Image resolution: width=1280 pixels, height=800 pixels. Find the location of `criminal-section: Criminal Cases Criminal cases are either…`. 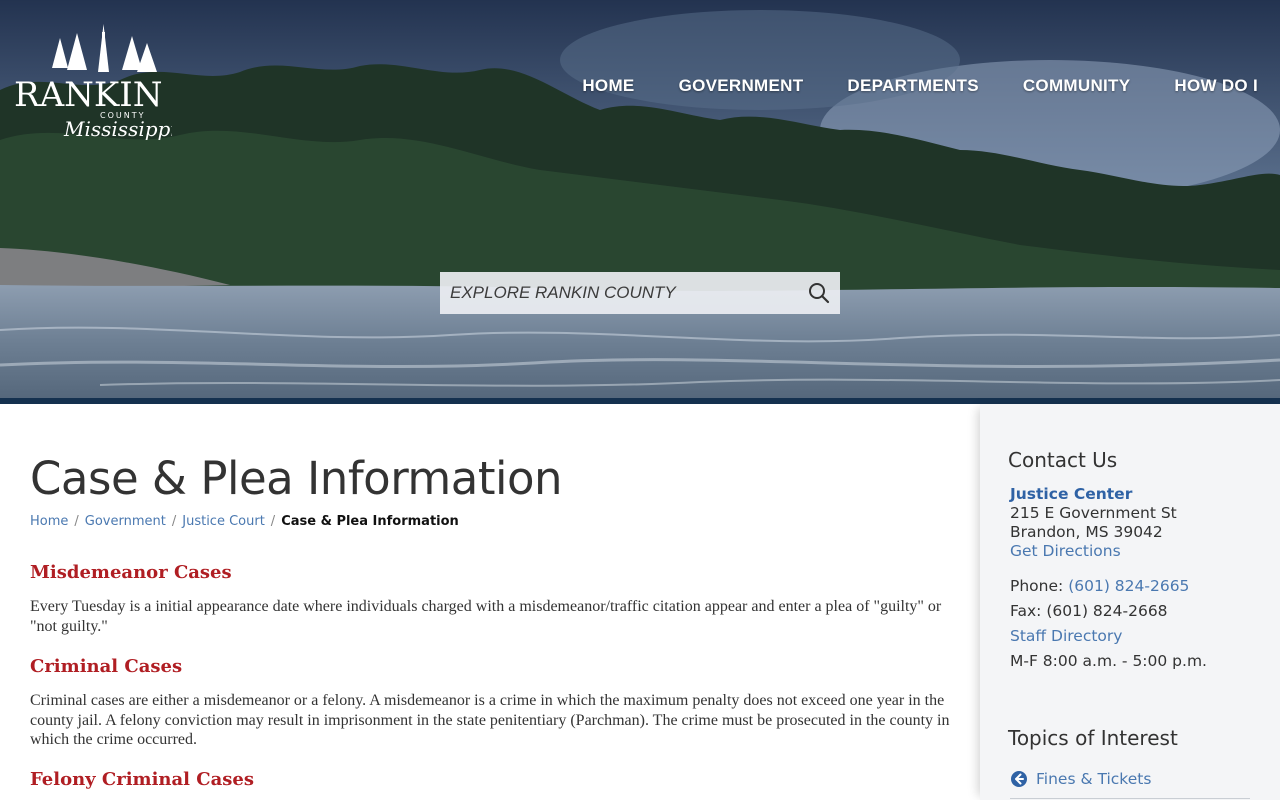

criminal-section: Criminal Cases Criminal cases are either… is located at coordinates (497, 703).